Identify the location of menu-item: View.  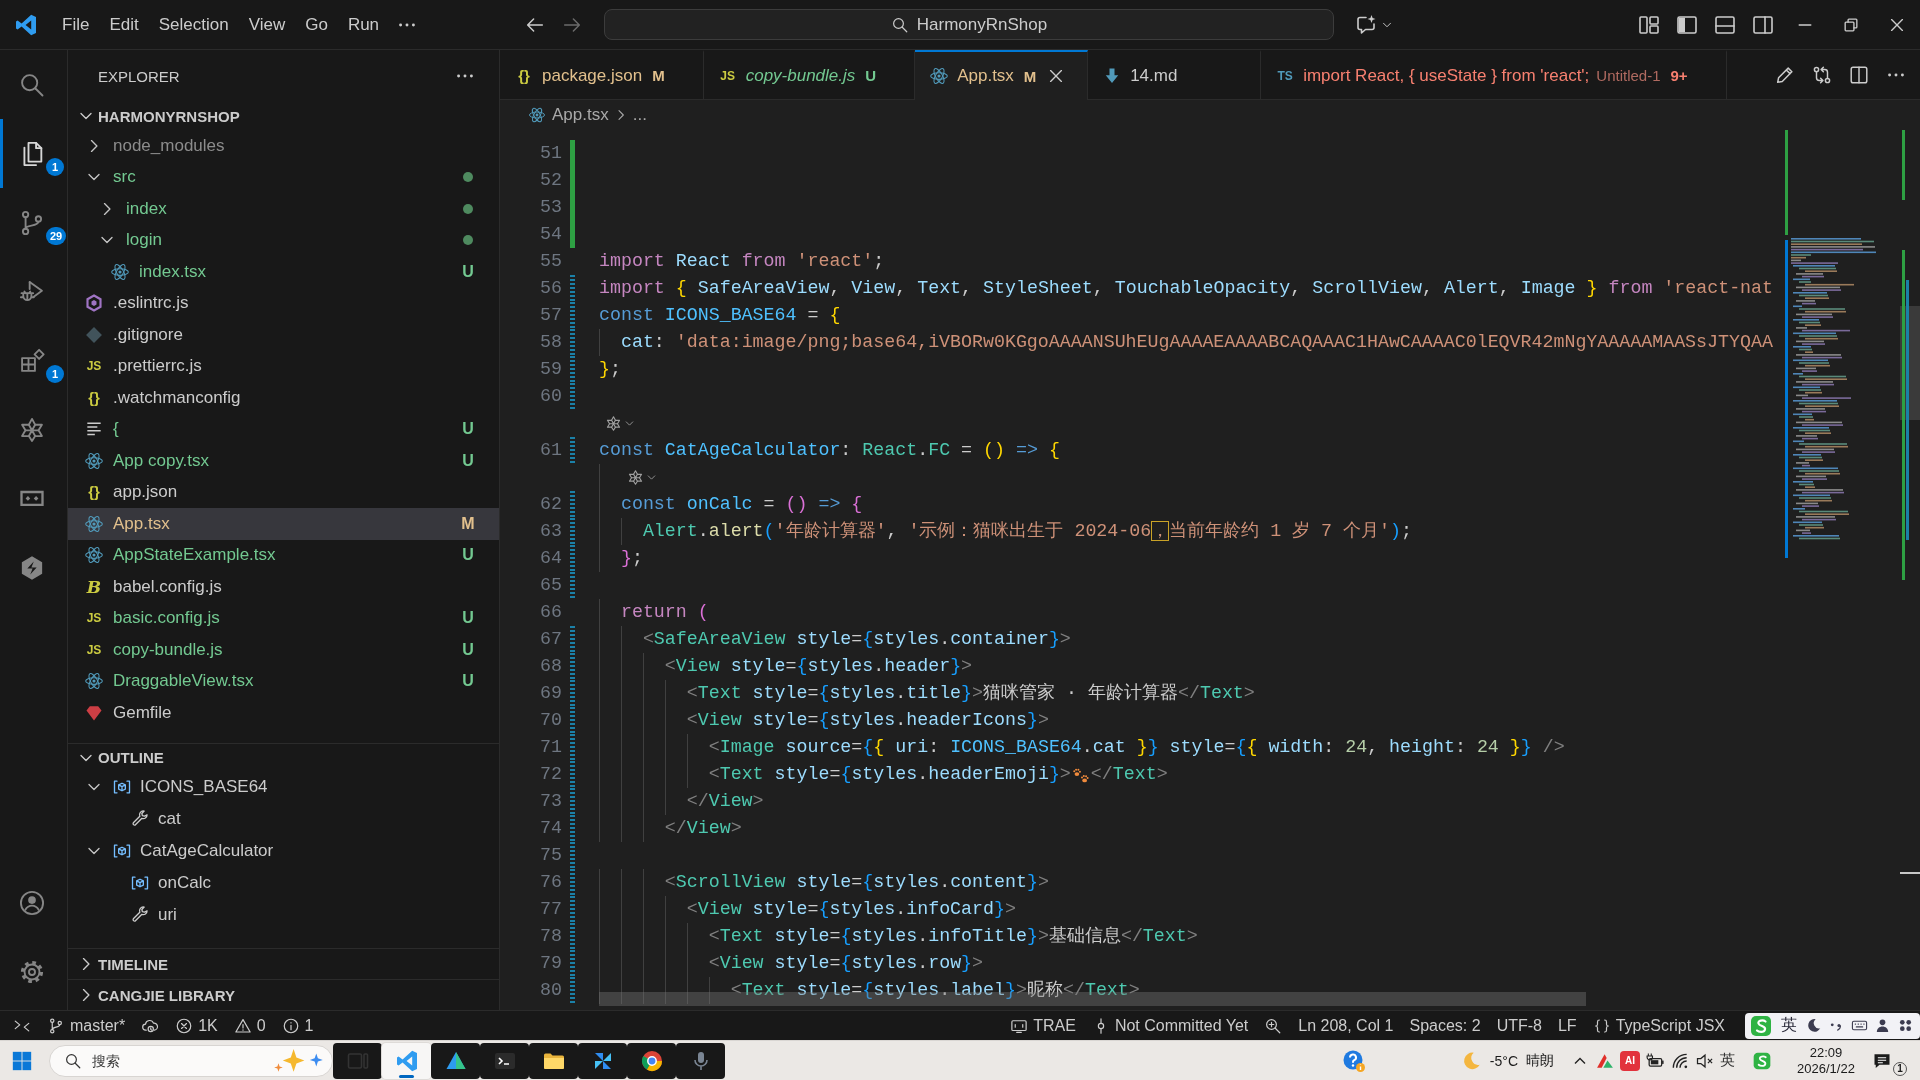
(267, 24).